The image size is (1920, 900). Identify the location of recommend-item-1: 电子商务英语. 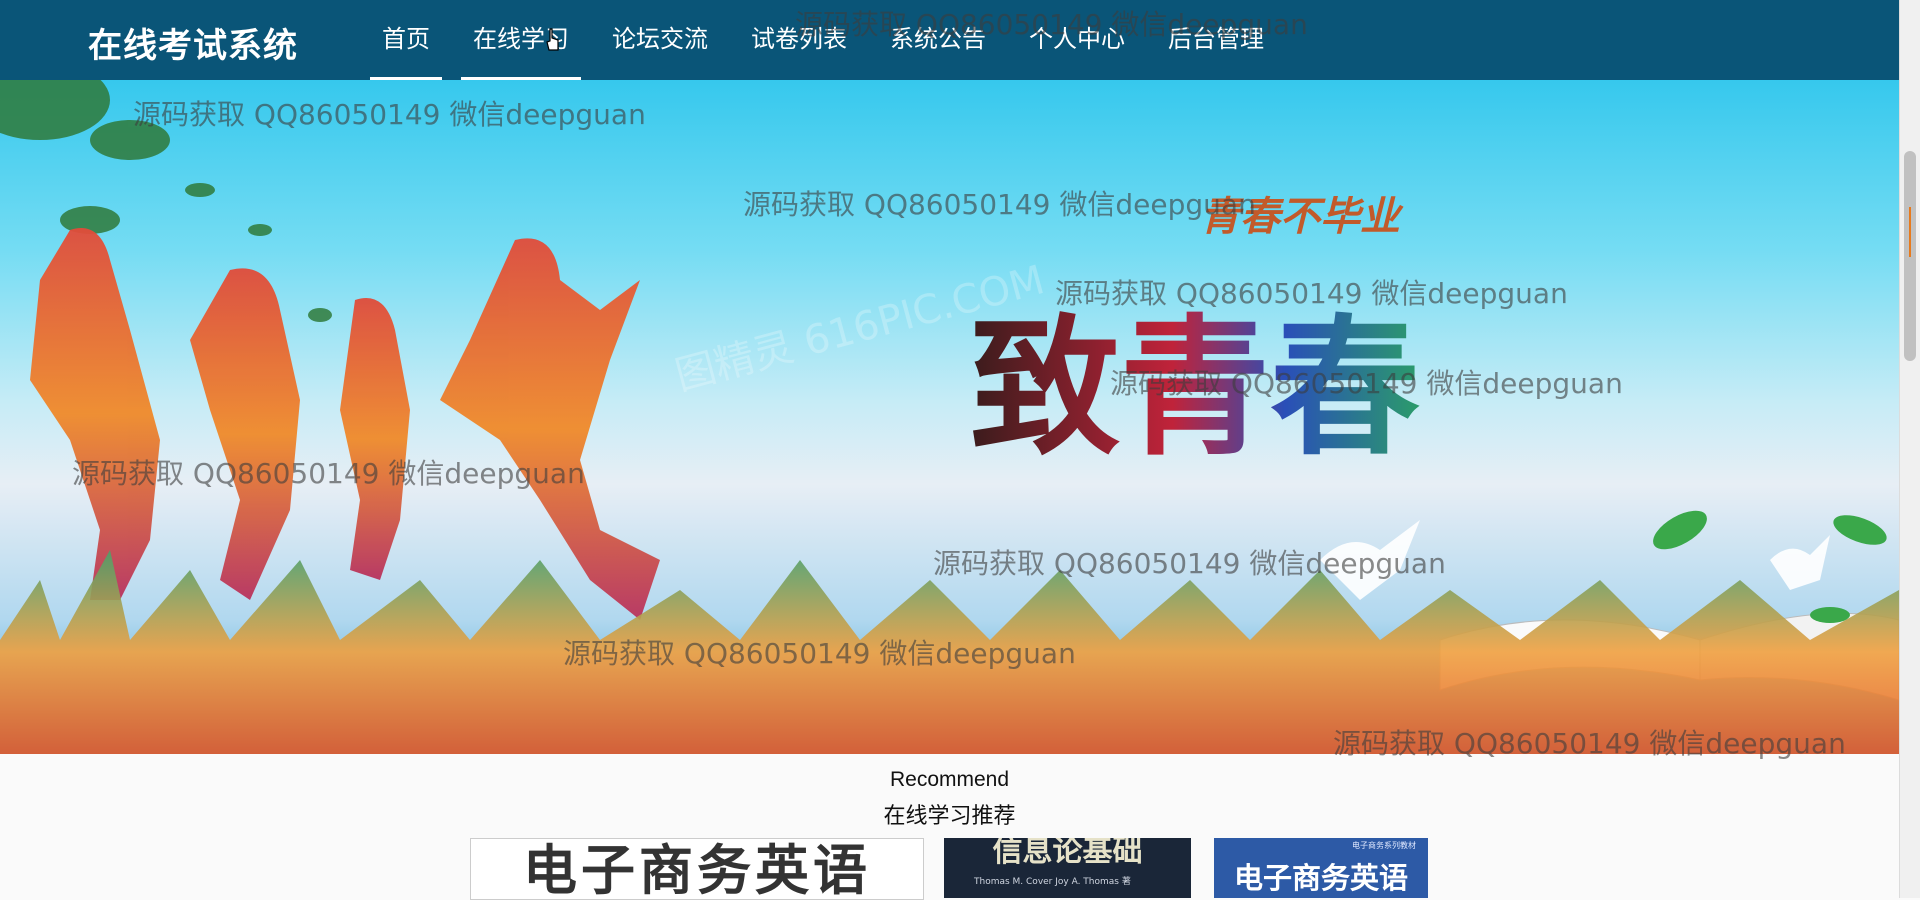
(697, 869).